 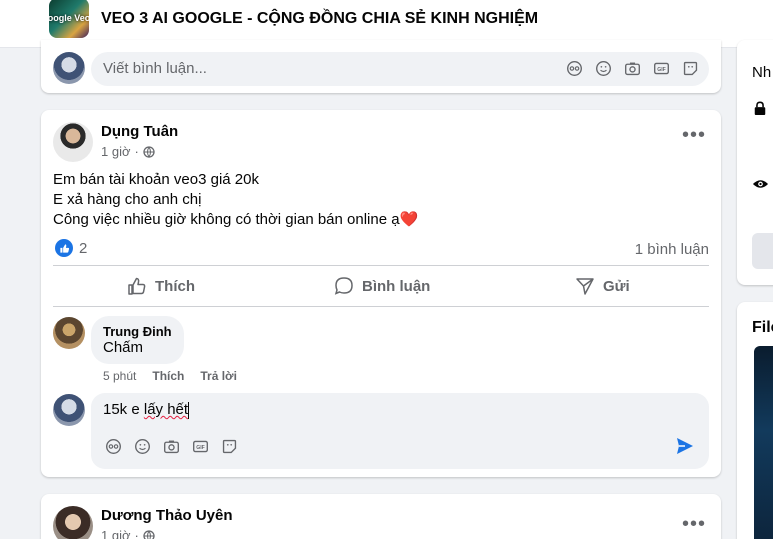 I want to click on send-comment-icon, so click(x=685, y=446).